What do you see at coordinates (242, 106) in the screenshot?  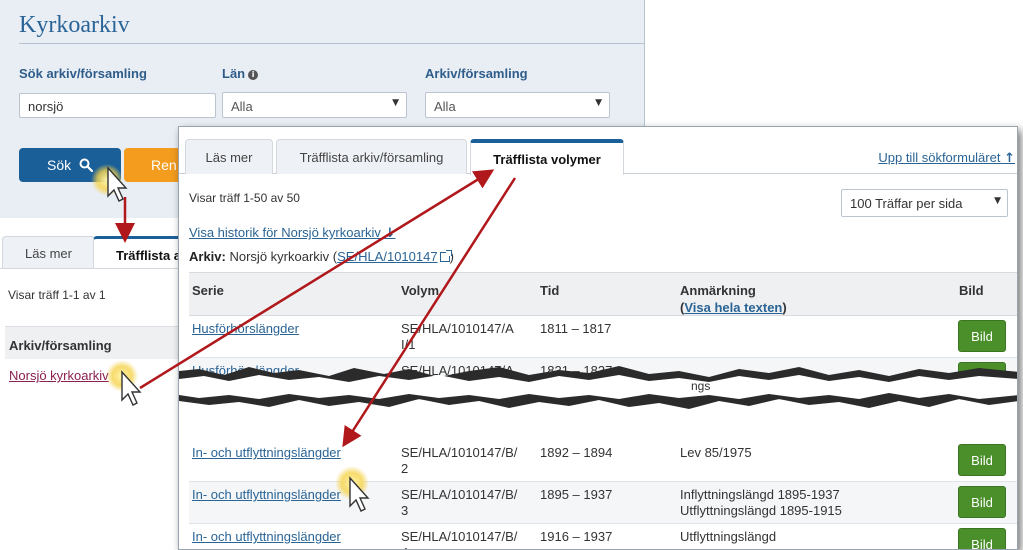 I see `lan-select-value: Alla` at bounding box center [242, 106].